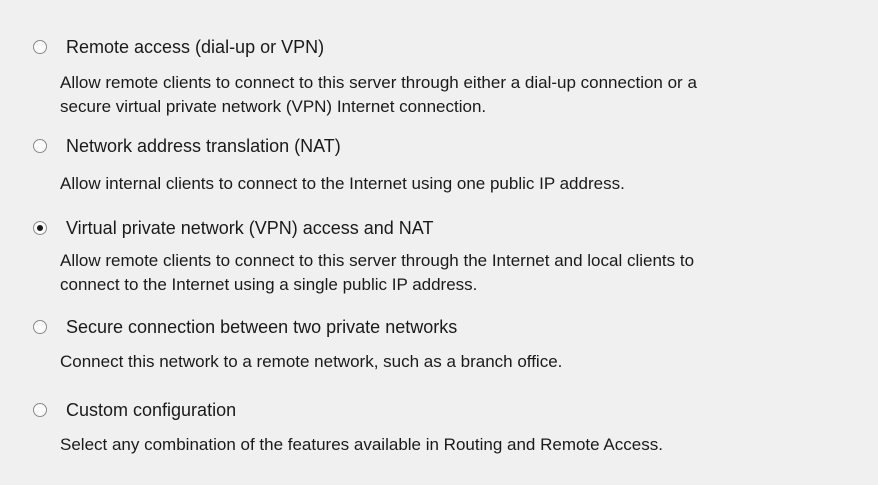 The image size is (878, 485). What do you see at coordinates (151, 410) in the screenshot?
I see `option-label: Custom configuration` at bounding box center [151, 410].